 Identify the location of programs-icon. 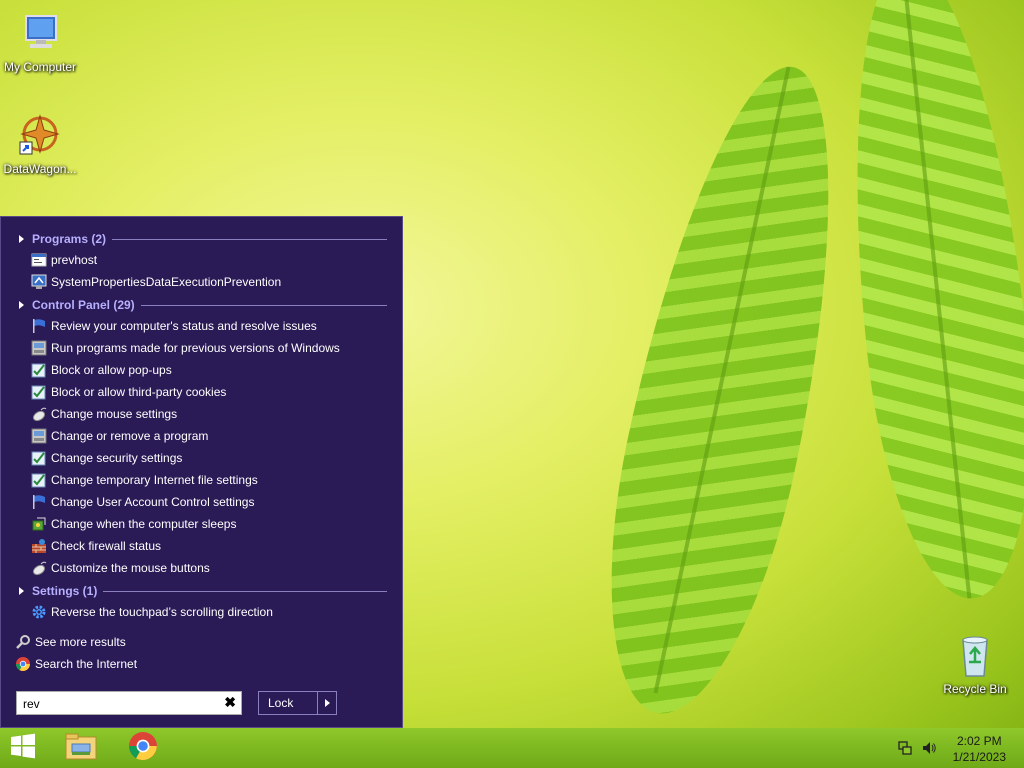
(39, 436).